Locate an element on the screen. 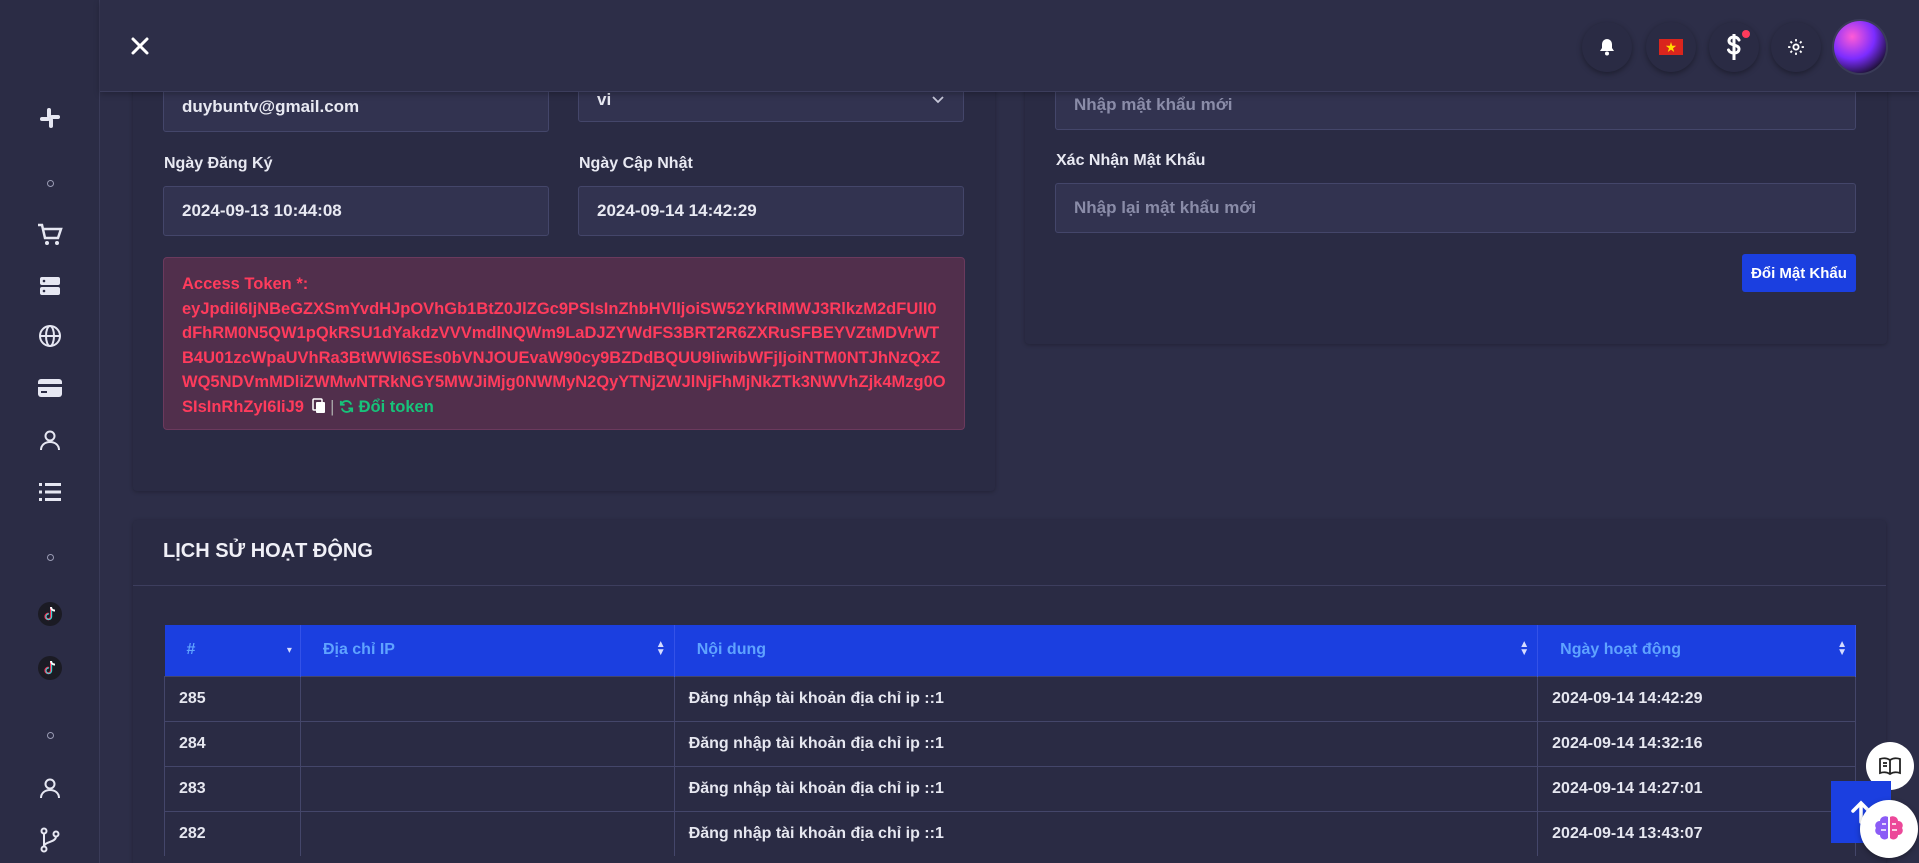  git-branch-icon is located at coordinates (50, 840).